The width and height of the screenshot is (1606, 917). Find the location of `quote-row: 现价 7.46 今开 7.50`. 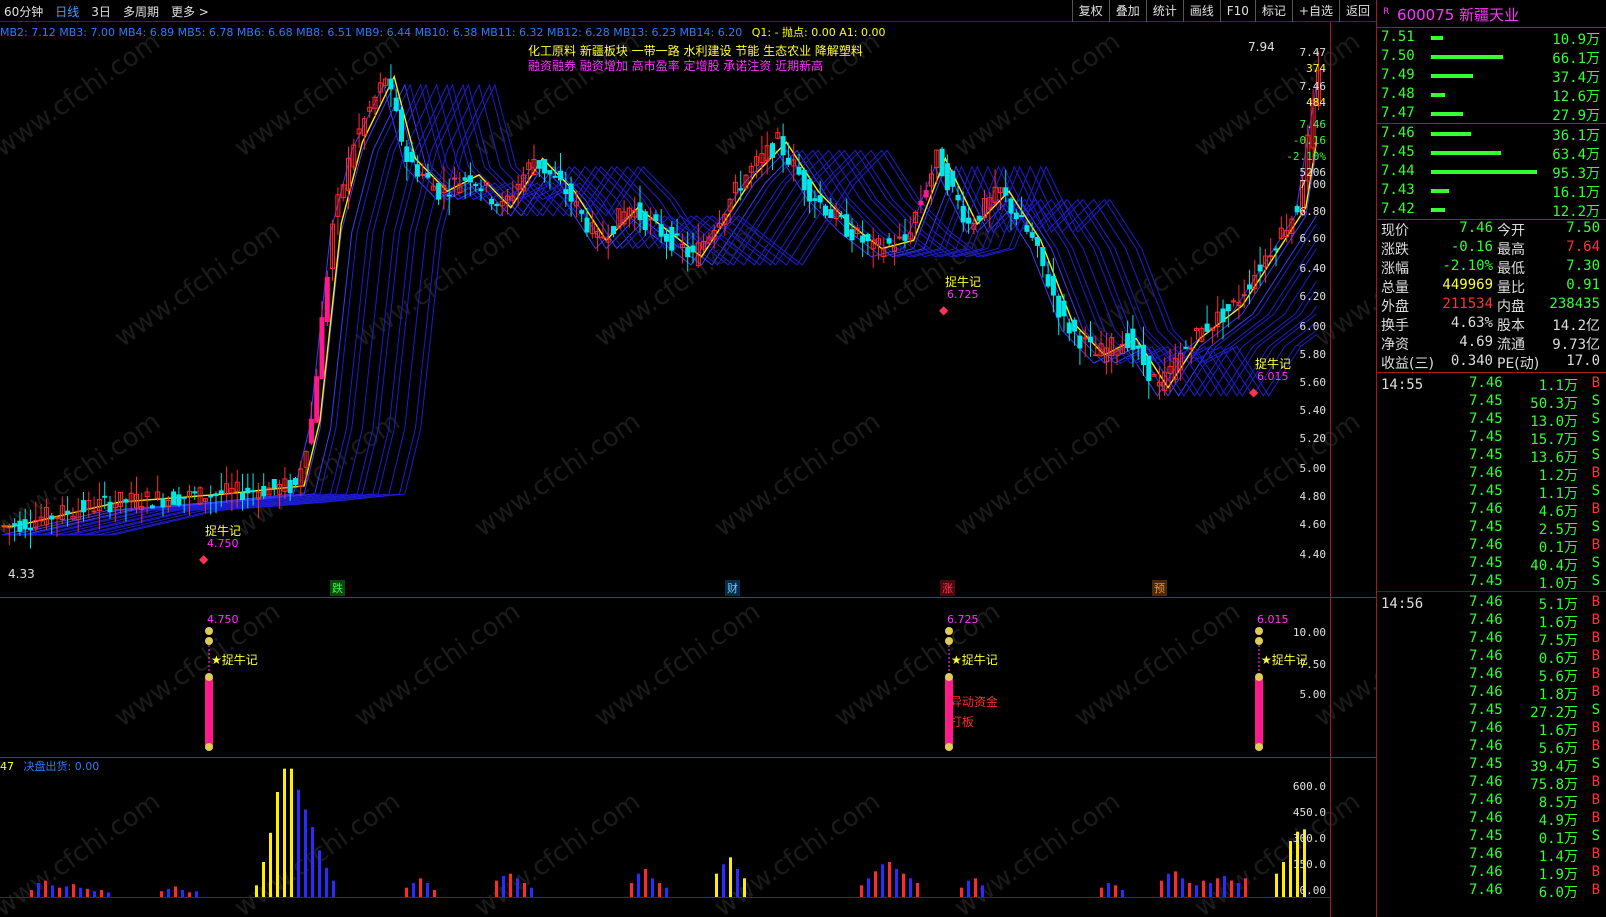

quote-row: 现价 7.46 今开 7.50 is located at coordinates (1491, 229).